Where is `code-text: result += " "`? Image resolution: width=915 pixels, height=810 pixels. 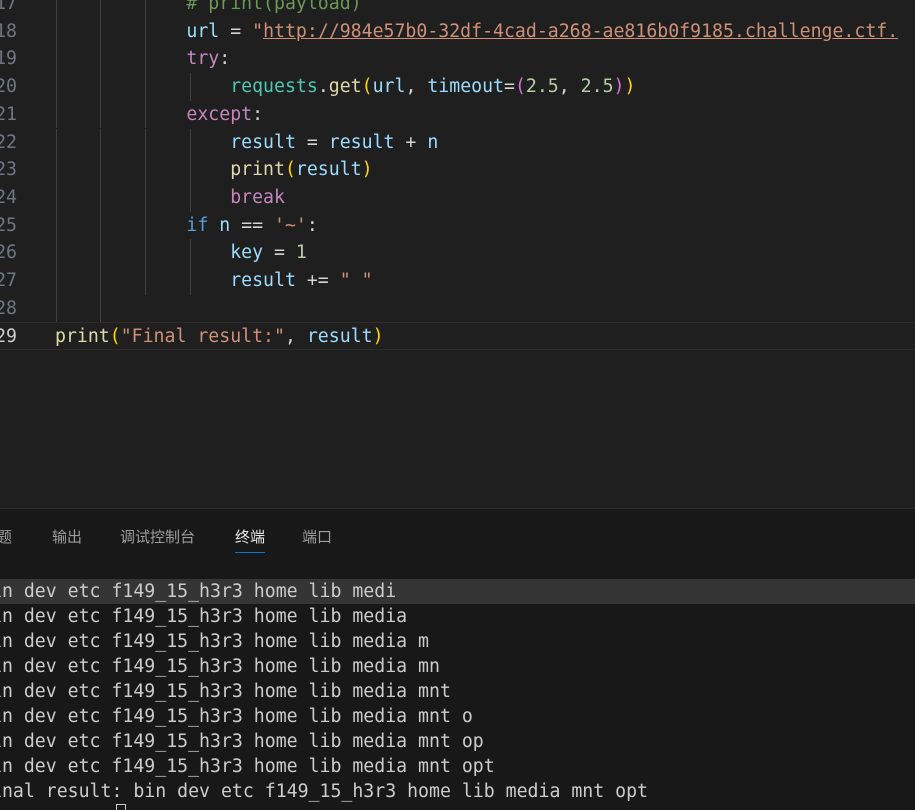 code-text: result += " " is located at coordinates (214, 281).